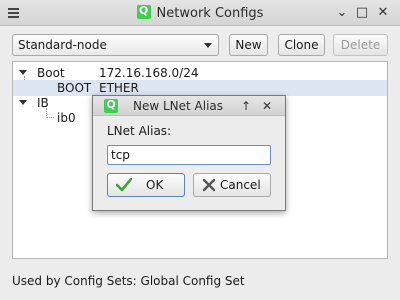  I want to click on delete-button: Delete, so click(360, 45).